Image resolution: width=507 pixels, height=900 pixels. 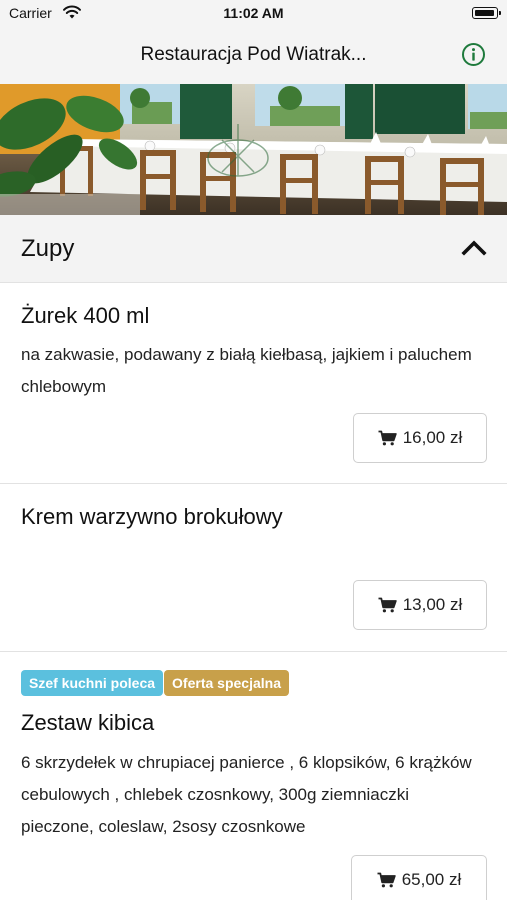 What do you see at coordinates (432, 604) in the screenshot?
I see `price-label: 13,00 zł` at bounding box center [432, 604].